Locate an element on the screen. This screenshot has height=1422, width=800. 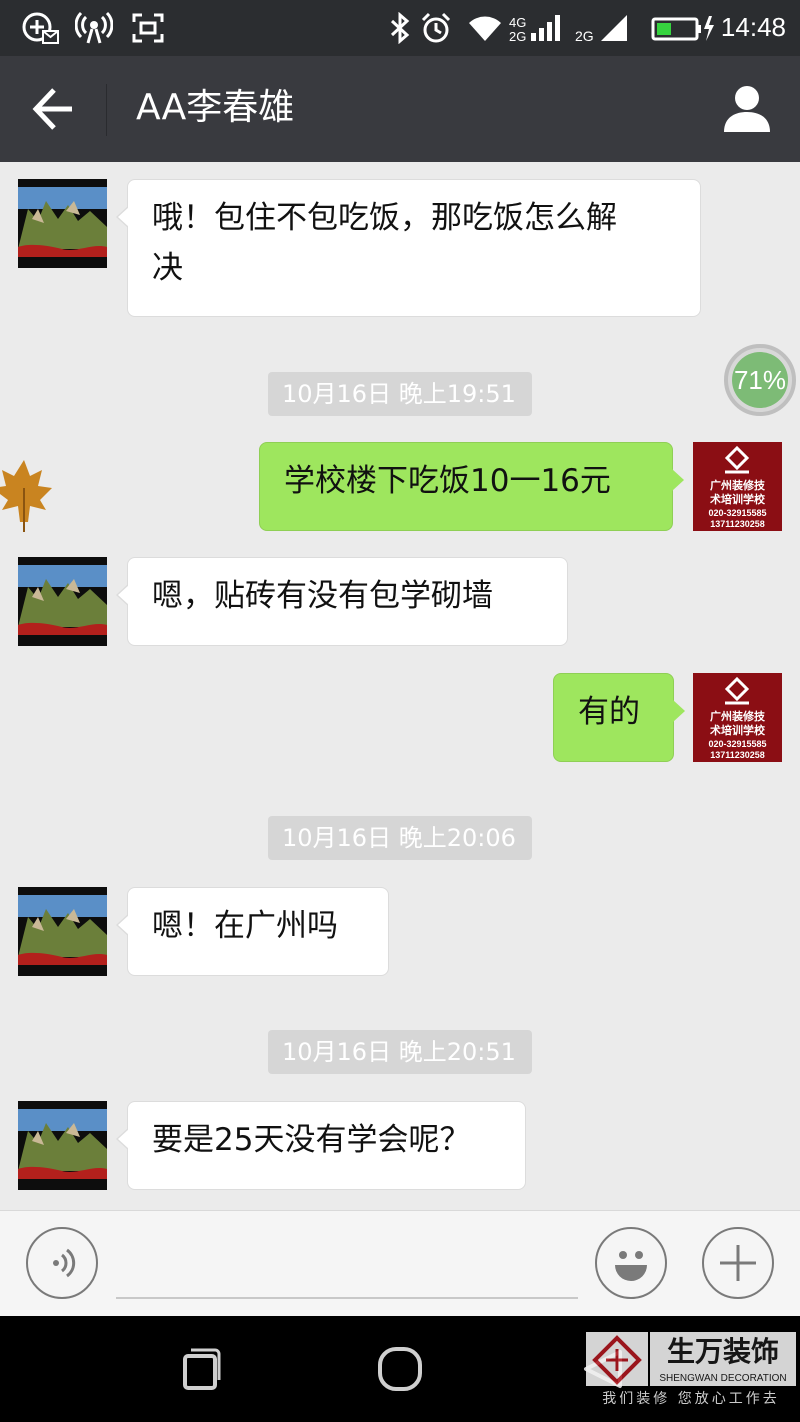
status-bar: 4G 2G 2G 14:48 is located at coordinates (400, 28).